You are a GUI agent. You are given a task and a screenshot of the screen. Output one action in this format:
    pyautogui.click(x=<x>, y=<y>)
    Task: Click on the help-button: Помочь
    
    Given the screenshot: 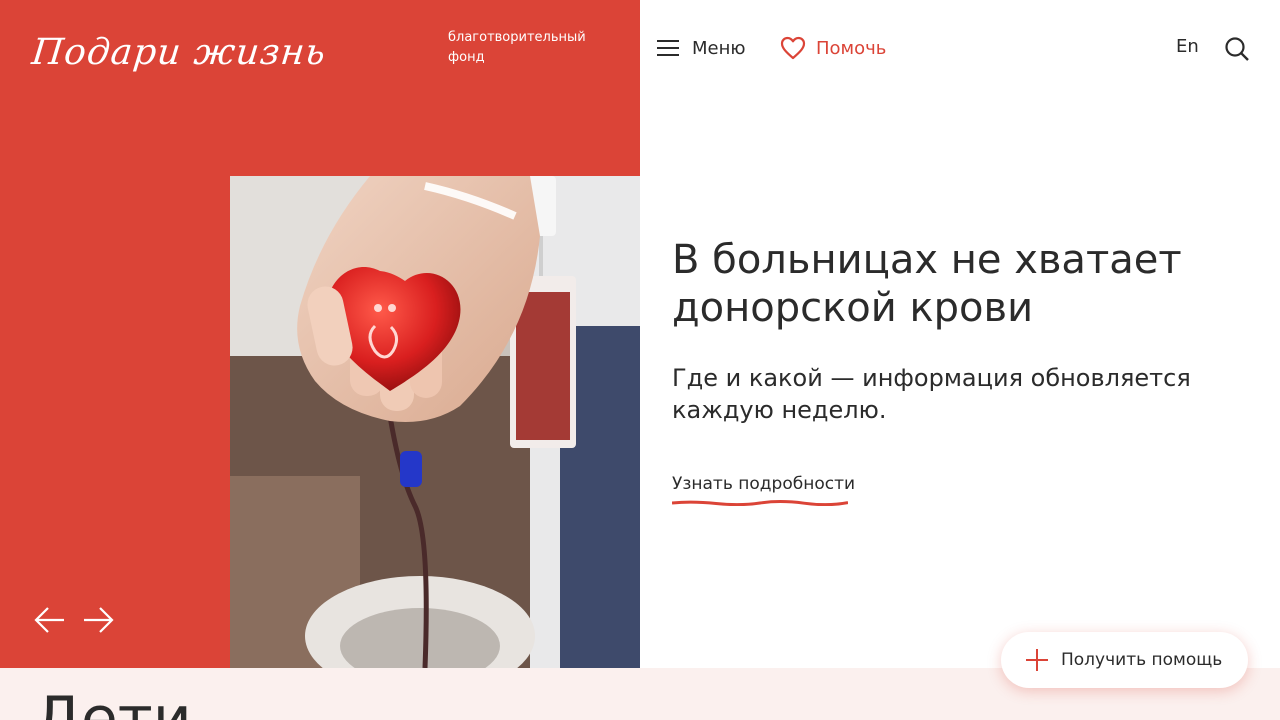 What is the action you would take?
    pyautogui.click(x=833, y=48)
    